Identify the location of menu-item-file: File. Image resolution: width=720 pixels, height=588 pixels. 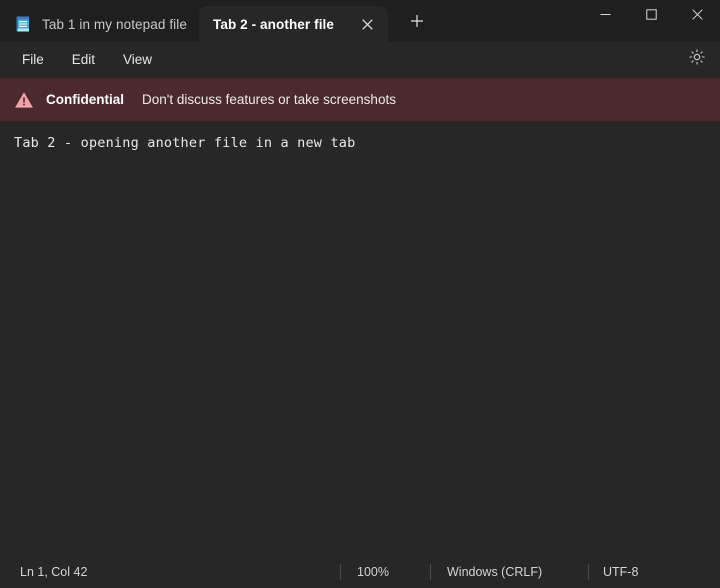
(33, 59).